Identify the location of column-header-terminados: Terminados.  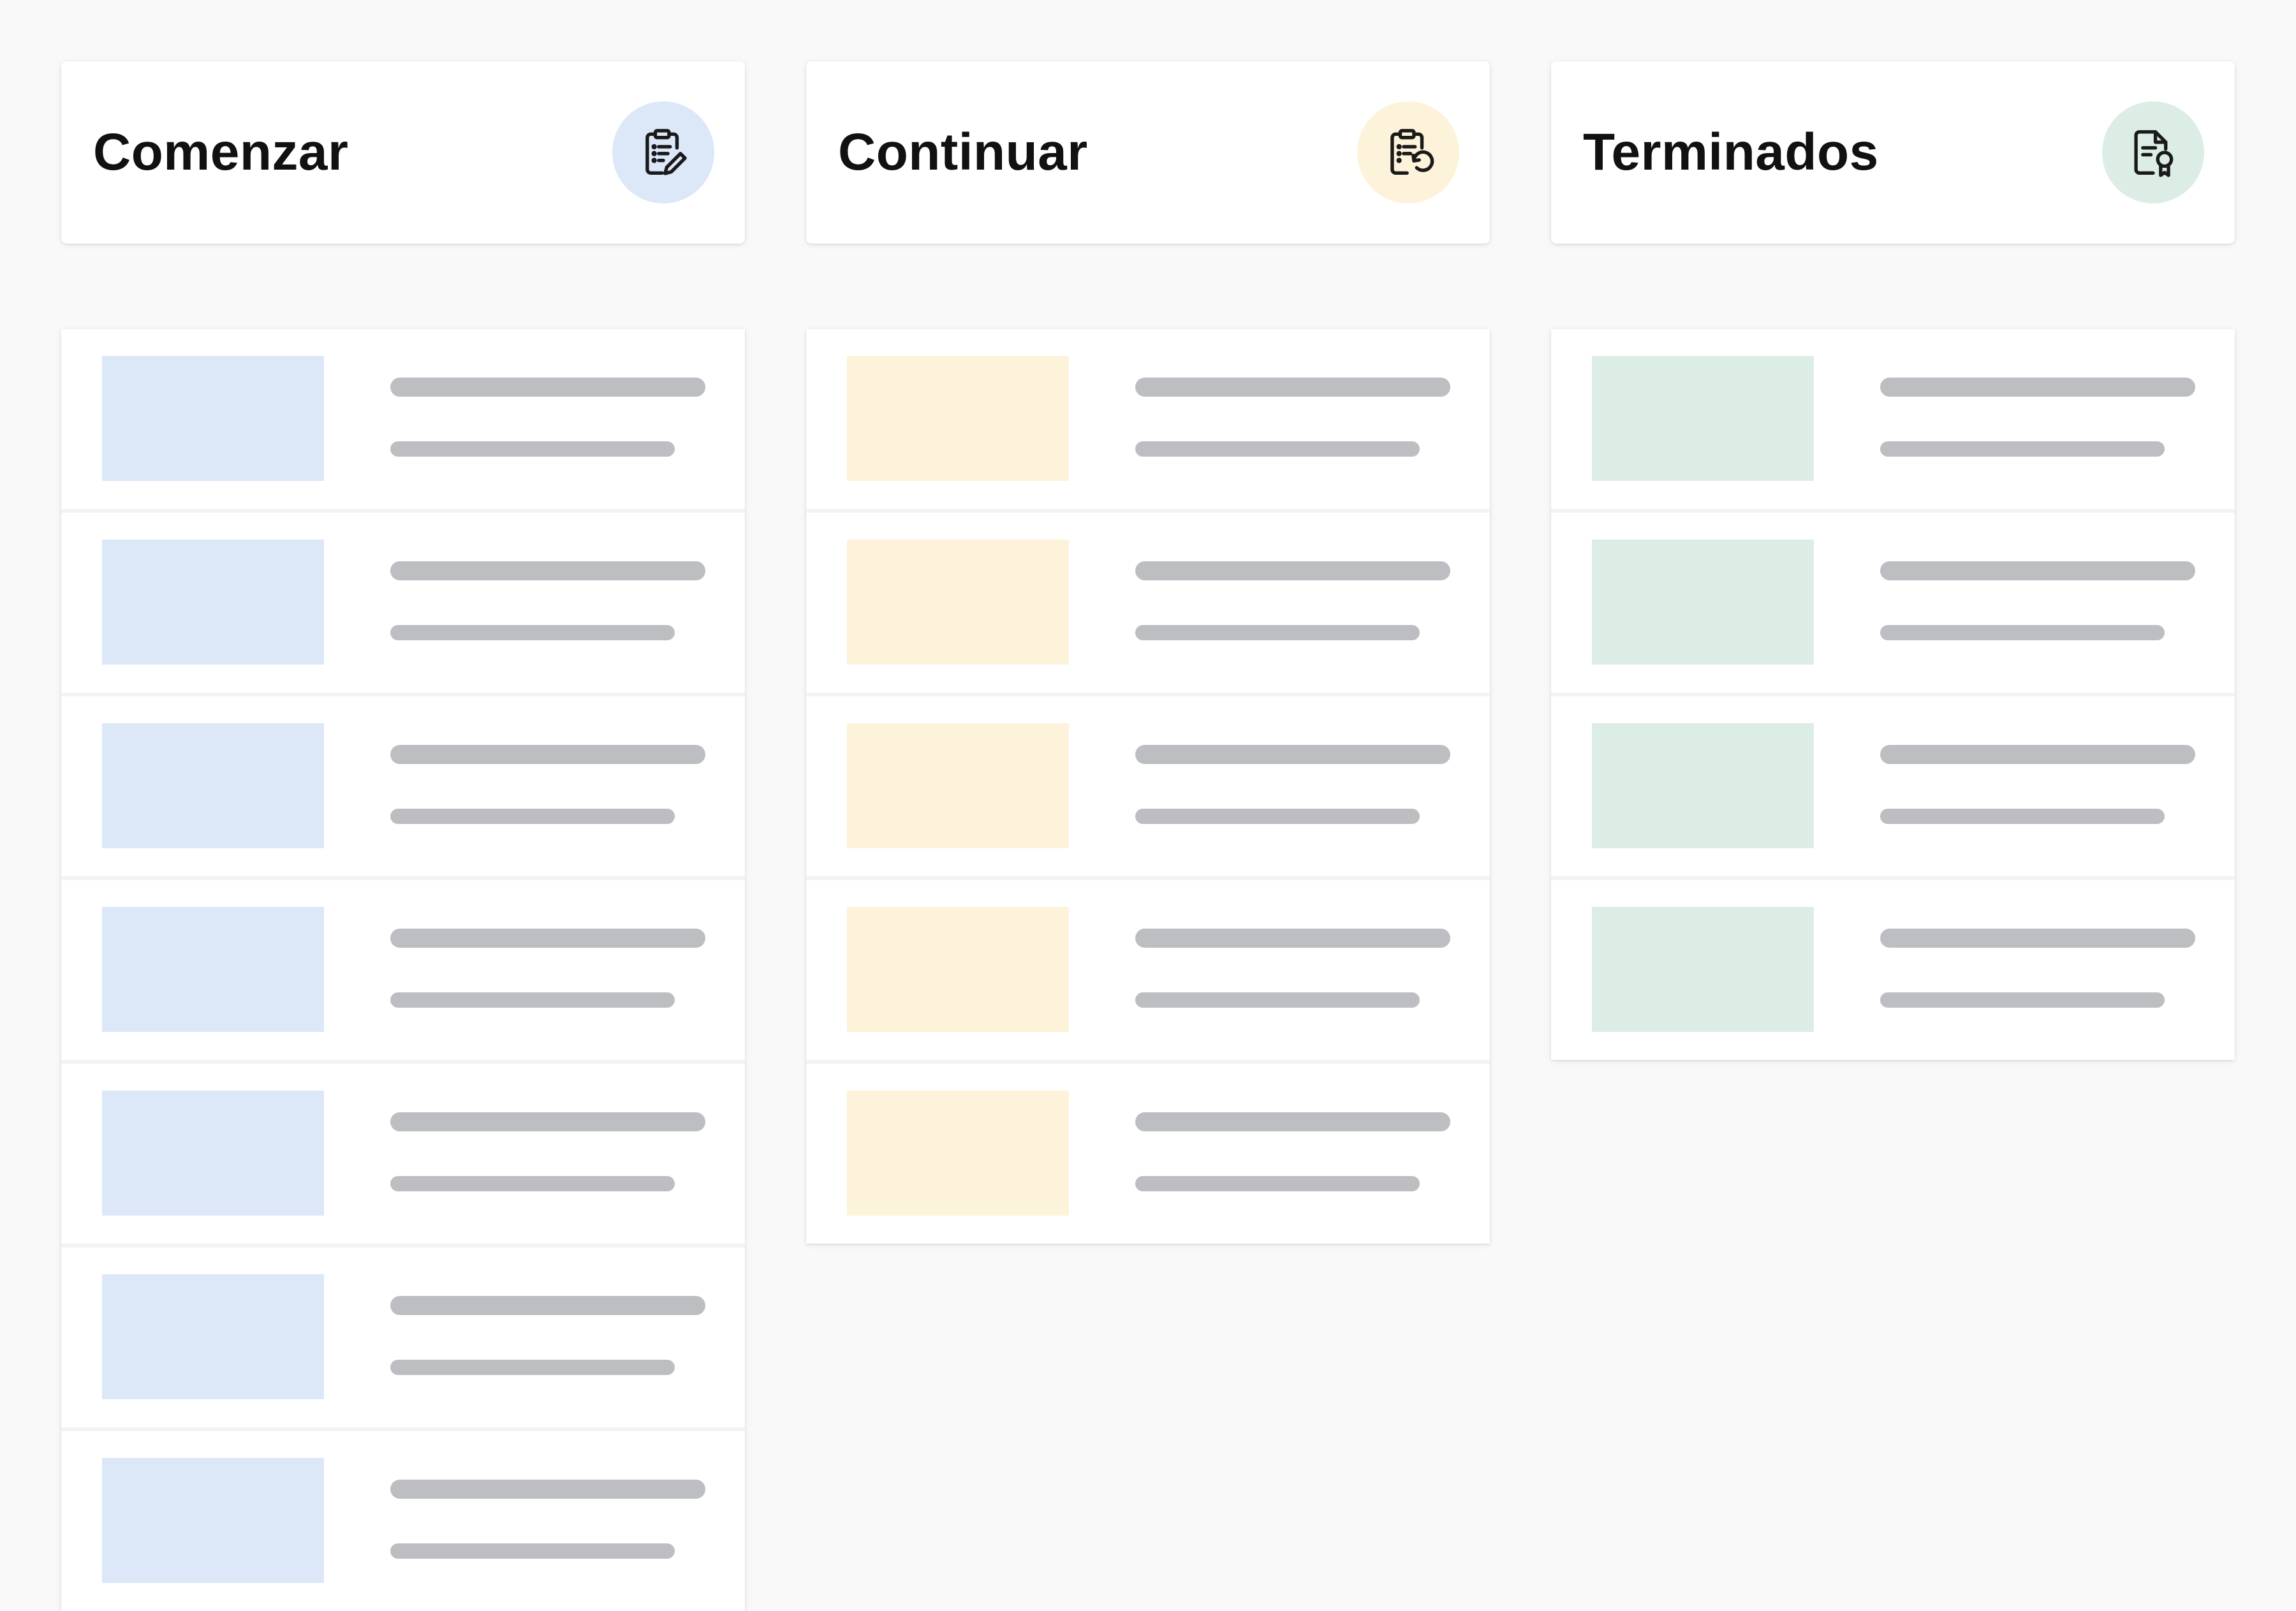
(1893, 152).